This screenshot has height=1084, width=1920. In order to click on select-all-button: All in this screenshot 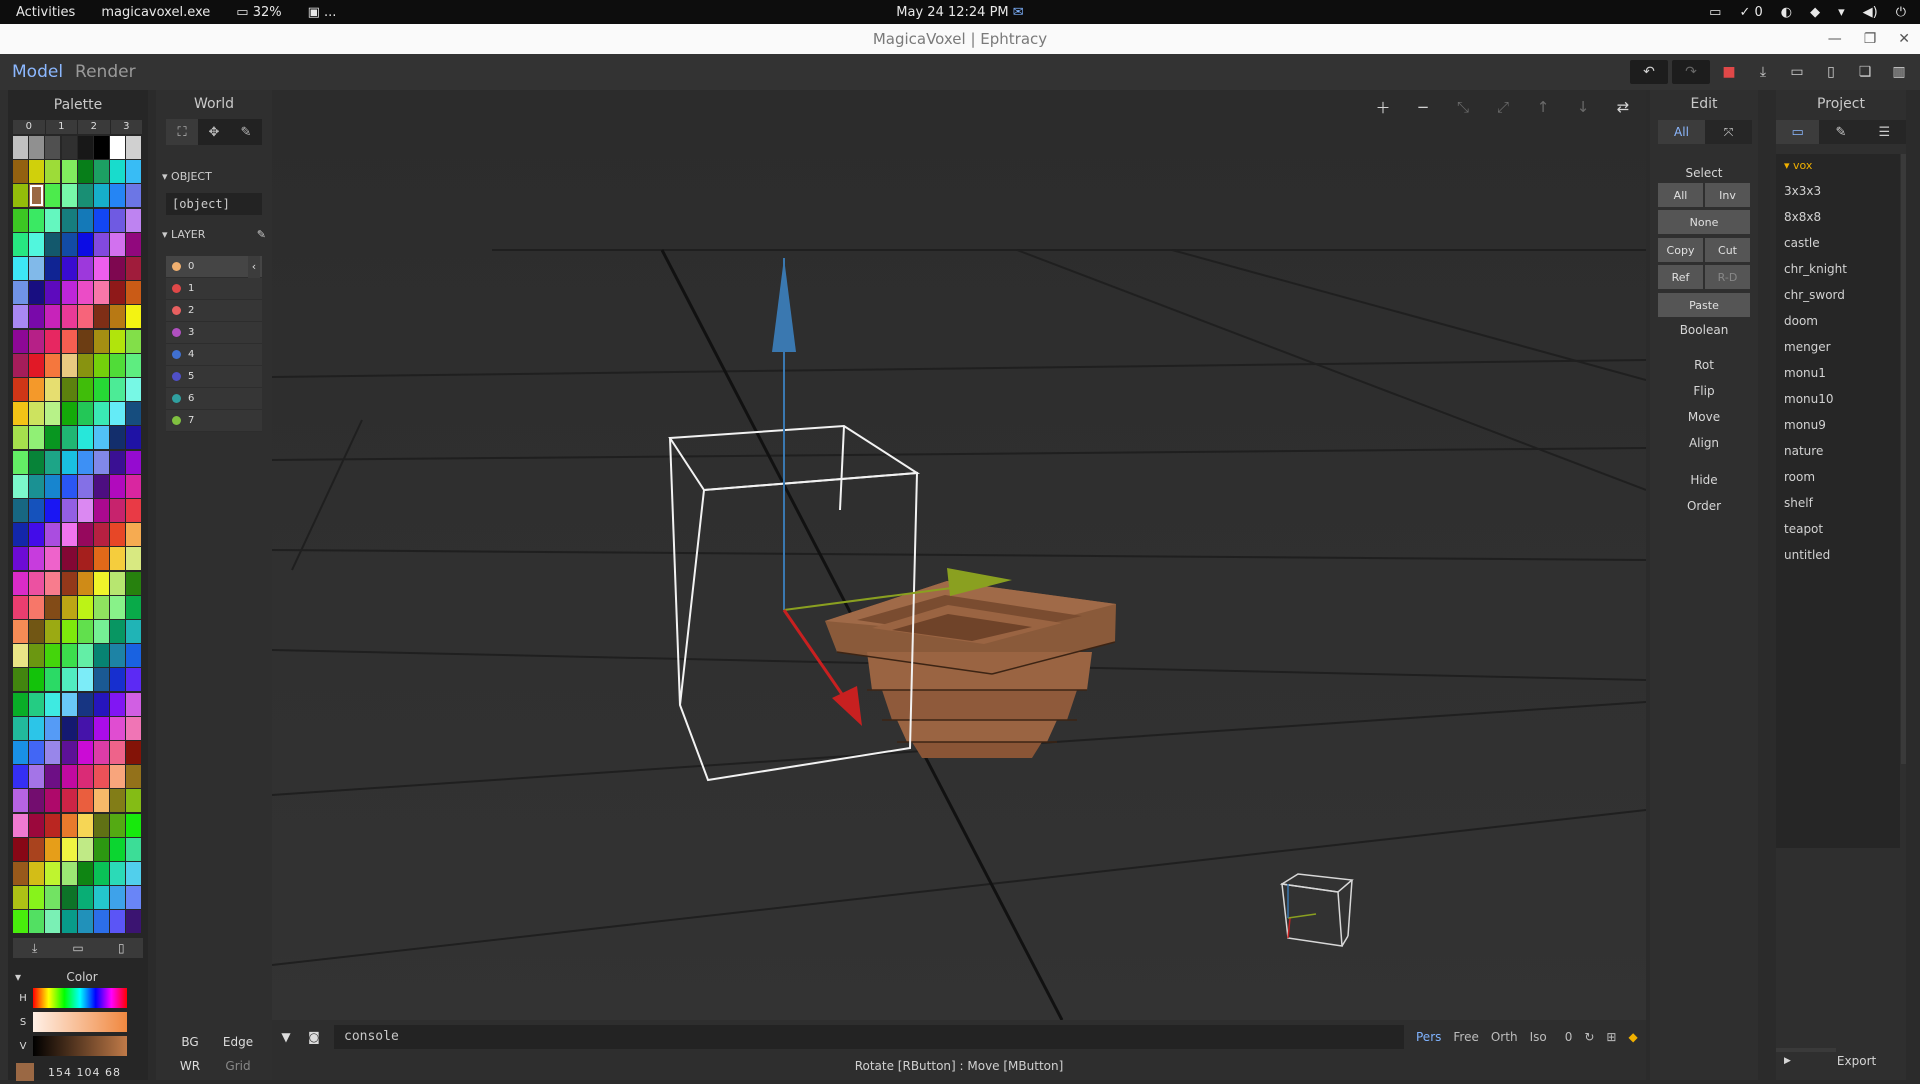, I will do `click(1680, 195)`.